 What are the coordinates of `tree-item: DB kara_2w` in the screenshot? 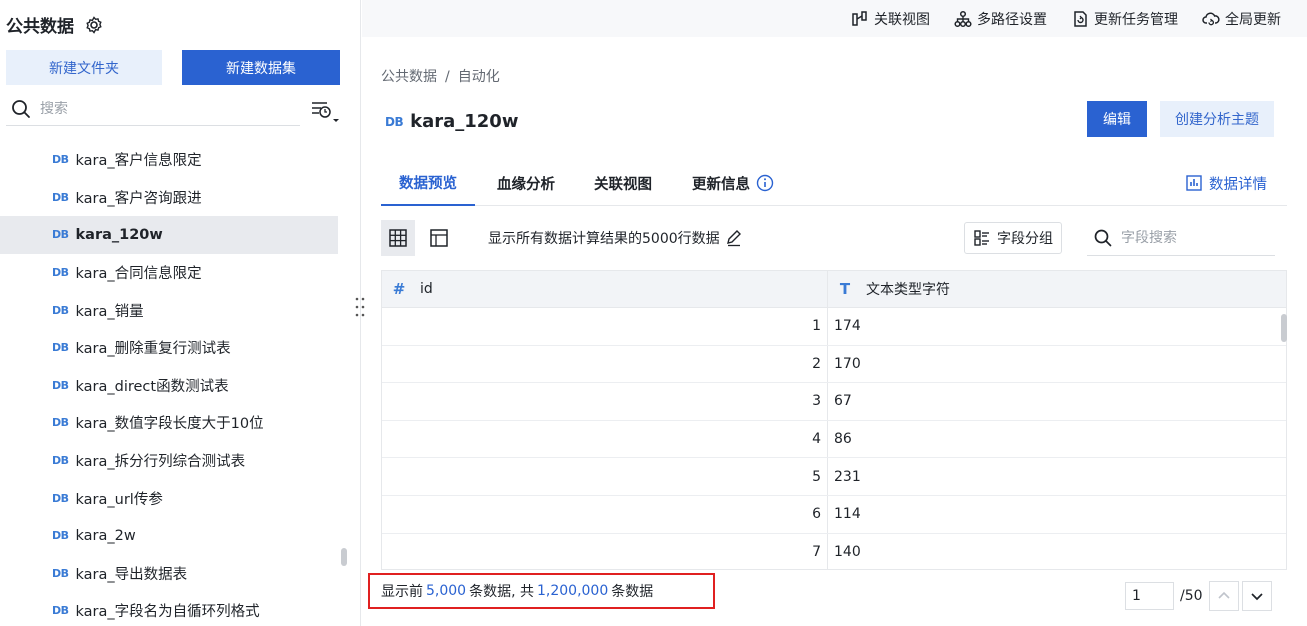 It's located at (169, 536).